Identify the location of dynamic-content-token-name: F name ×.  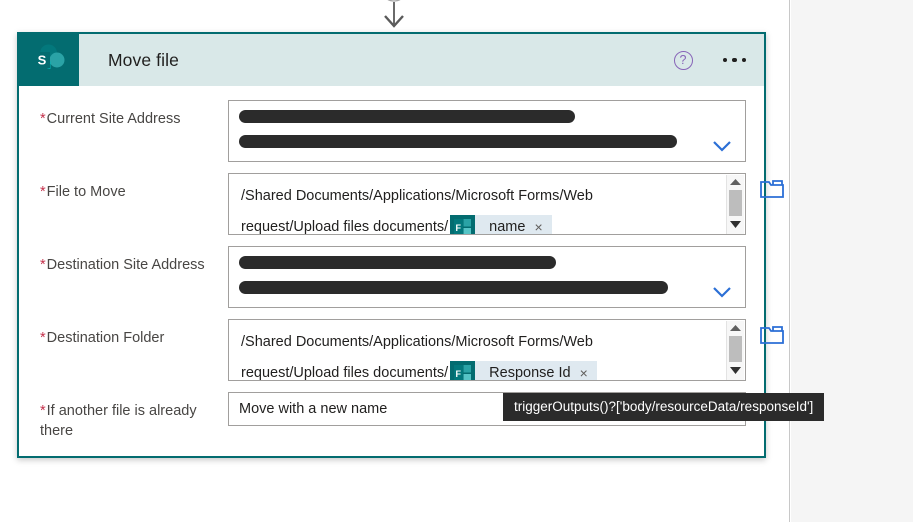
(501, 223).